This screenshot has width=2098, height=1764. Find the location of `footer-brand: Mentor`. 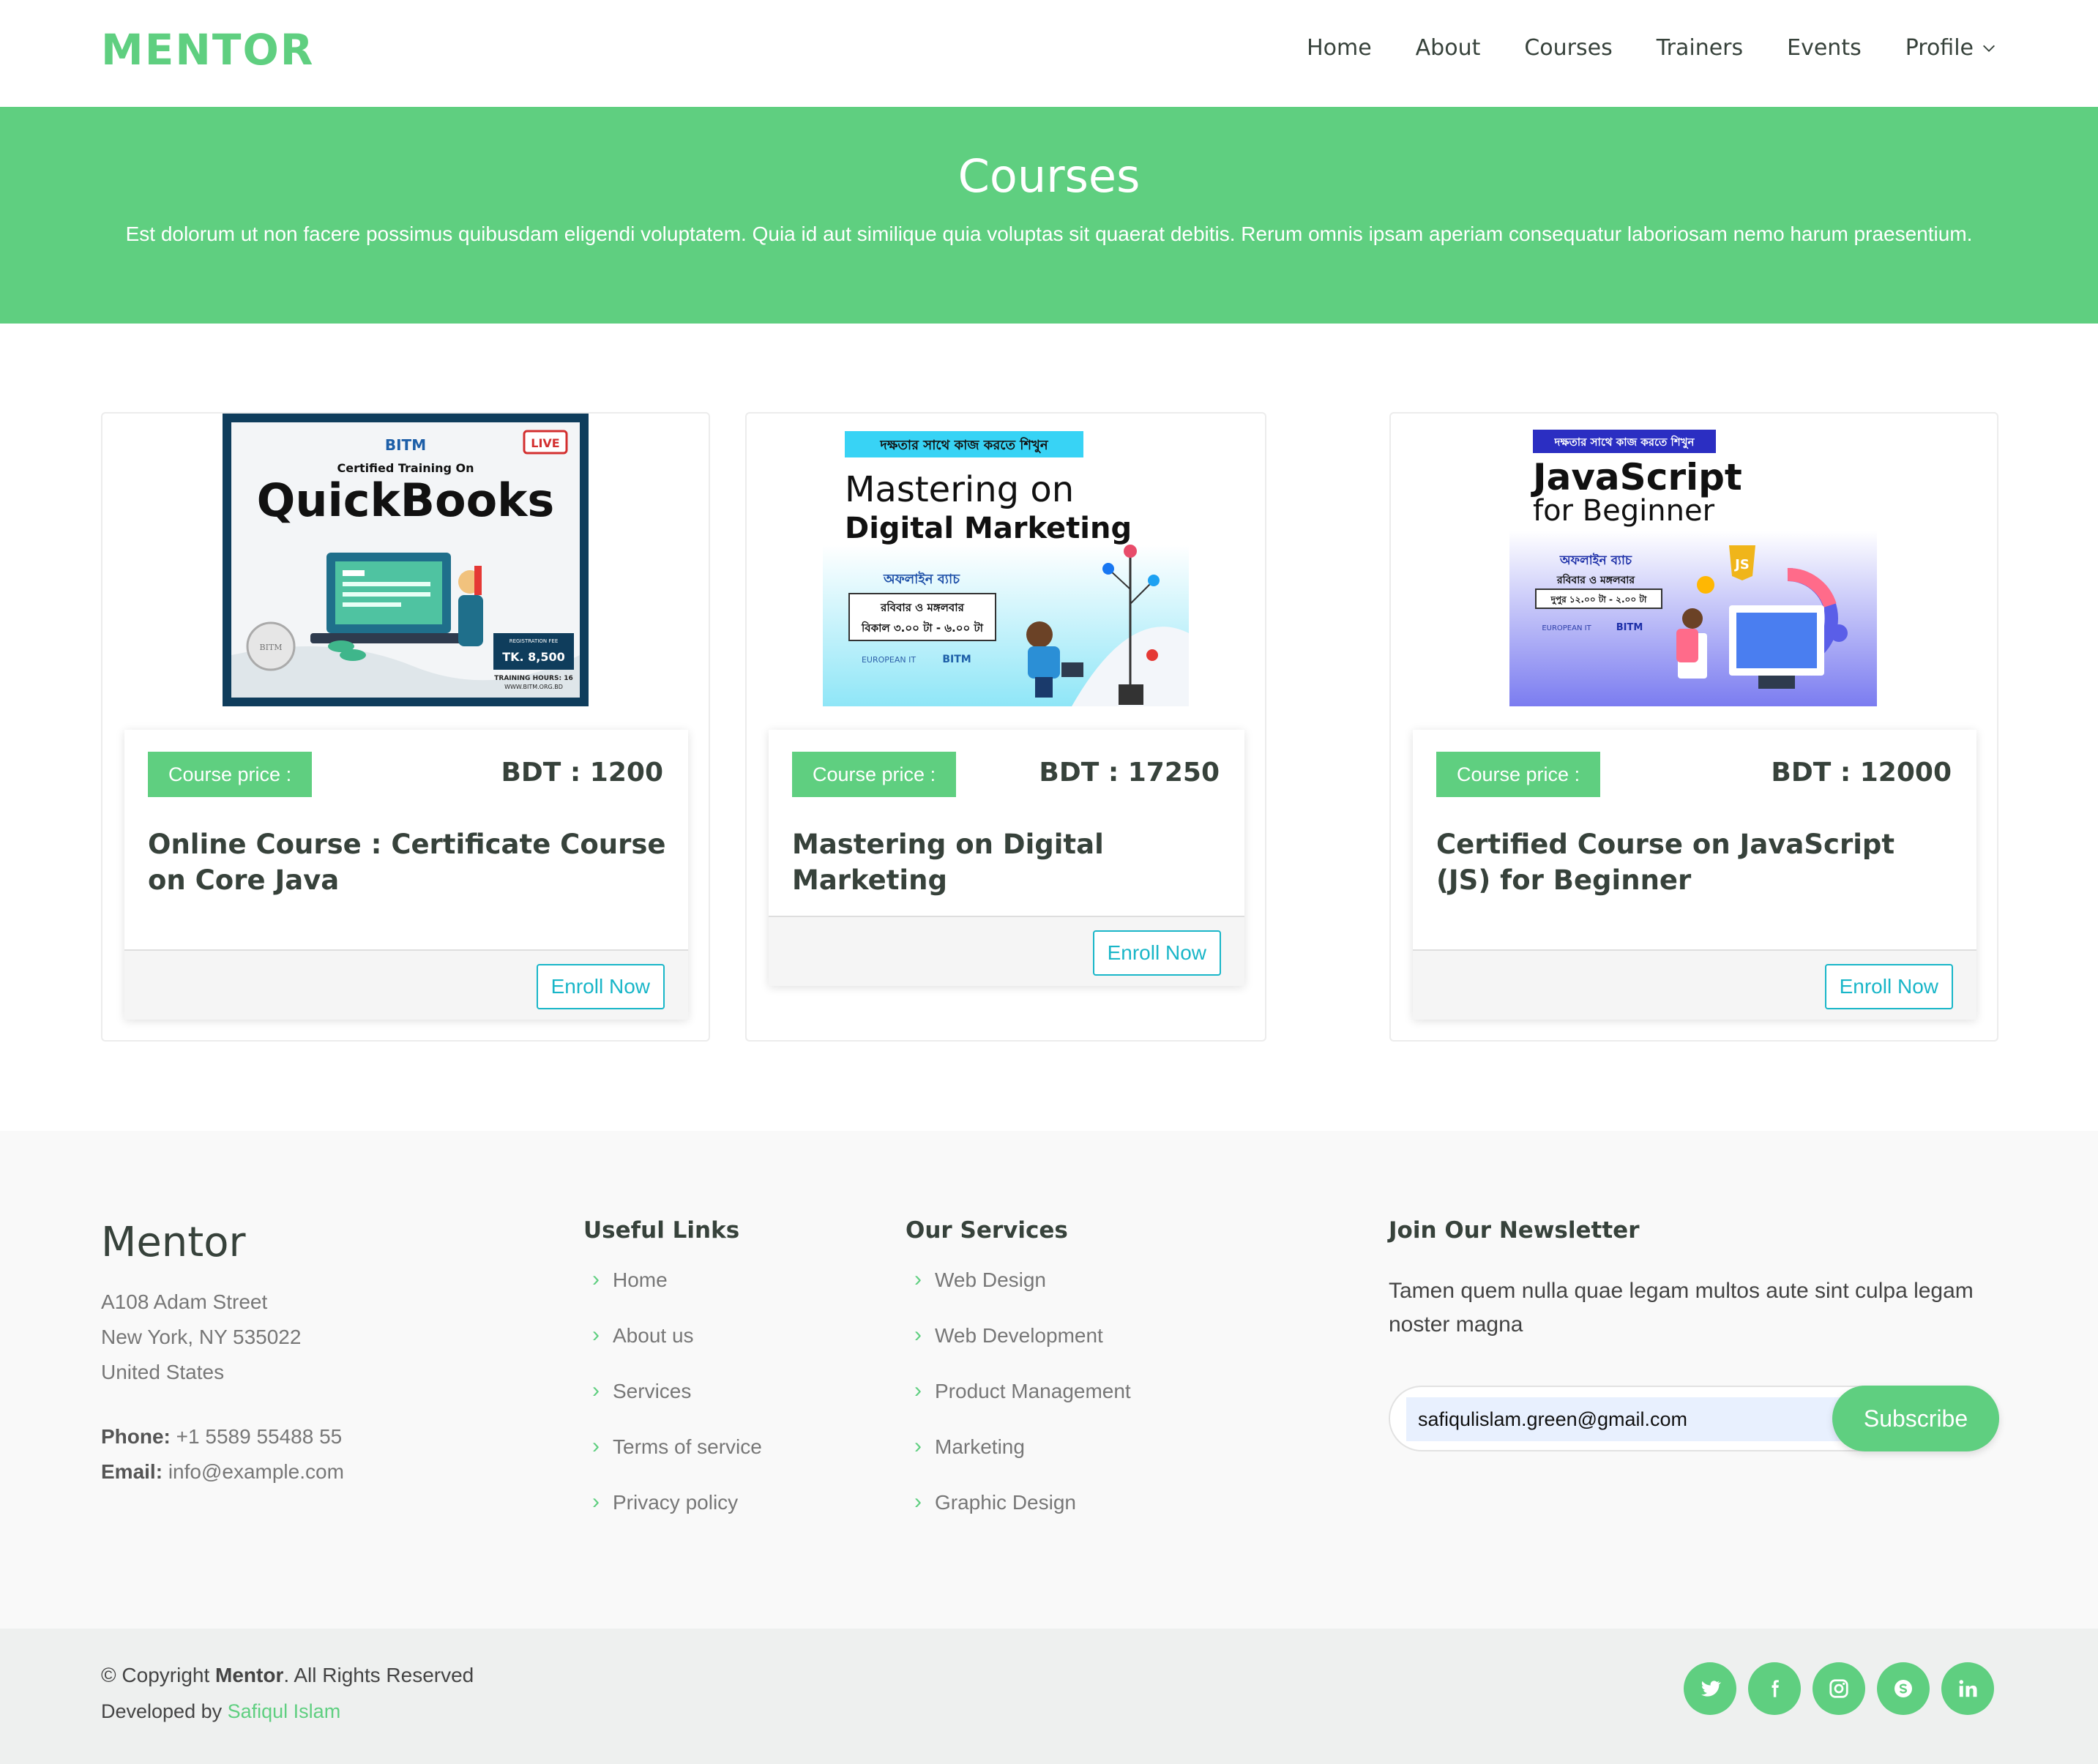

footer-brand: Mentor is located at coordinates (173, 1242).